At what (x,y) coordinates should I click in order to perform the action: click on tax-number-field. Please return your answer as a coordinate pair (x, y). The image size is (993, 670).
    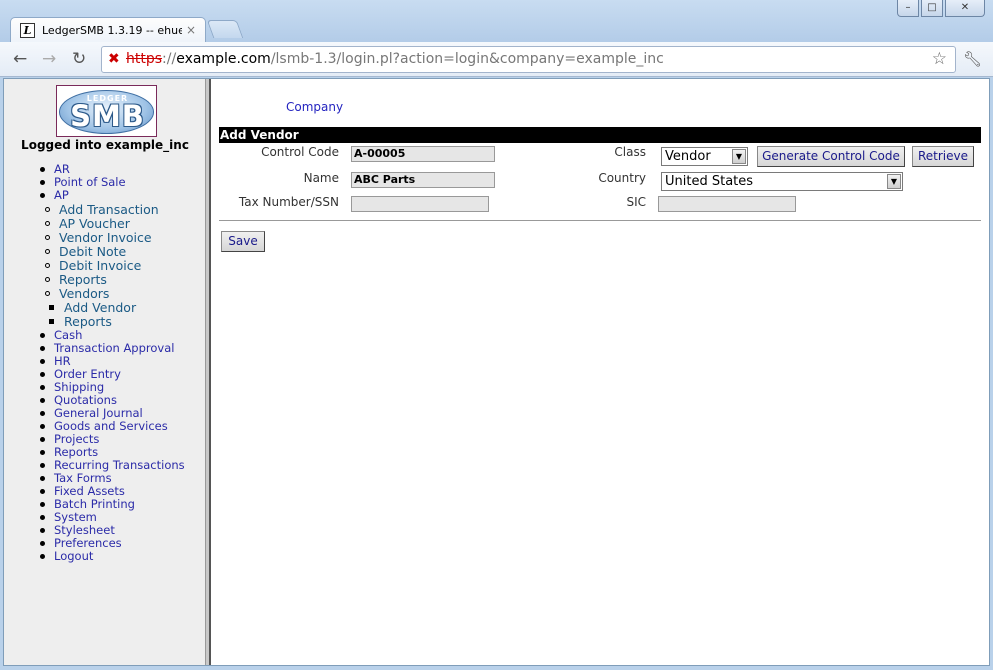
    Looking at the image, I should click on (420, 204).